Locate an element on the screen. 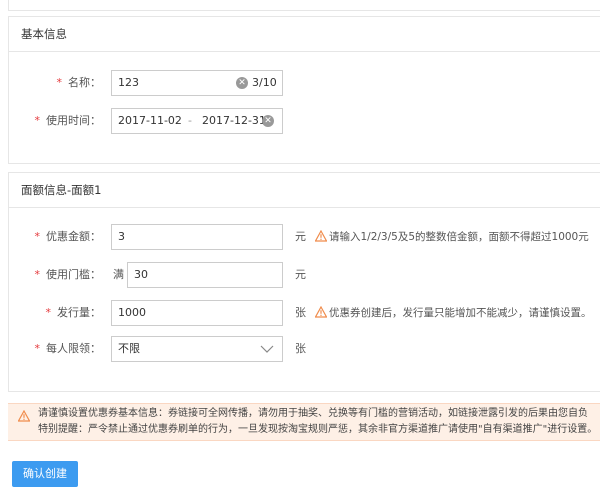 This screenshot has width=600, height=498. per-person-limit-select: 不限 is located at coordinates (197, 349).